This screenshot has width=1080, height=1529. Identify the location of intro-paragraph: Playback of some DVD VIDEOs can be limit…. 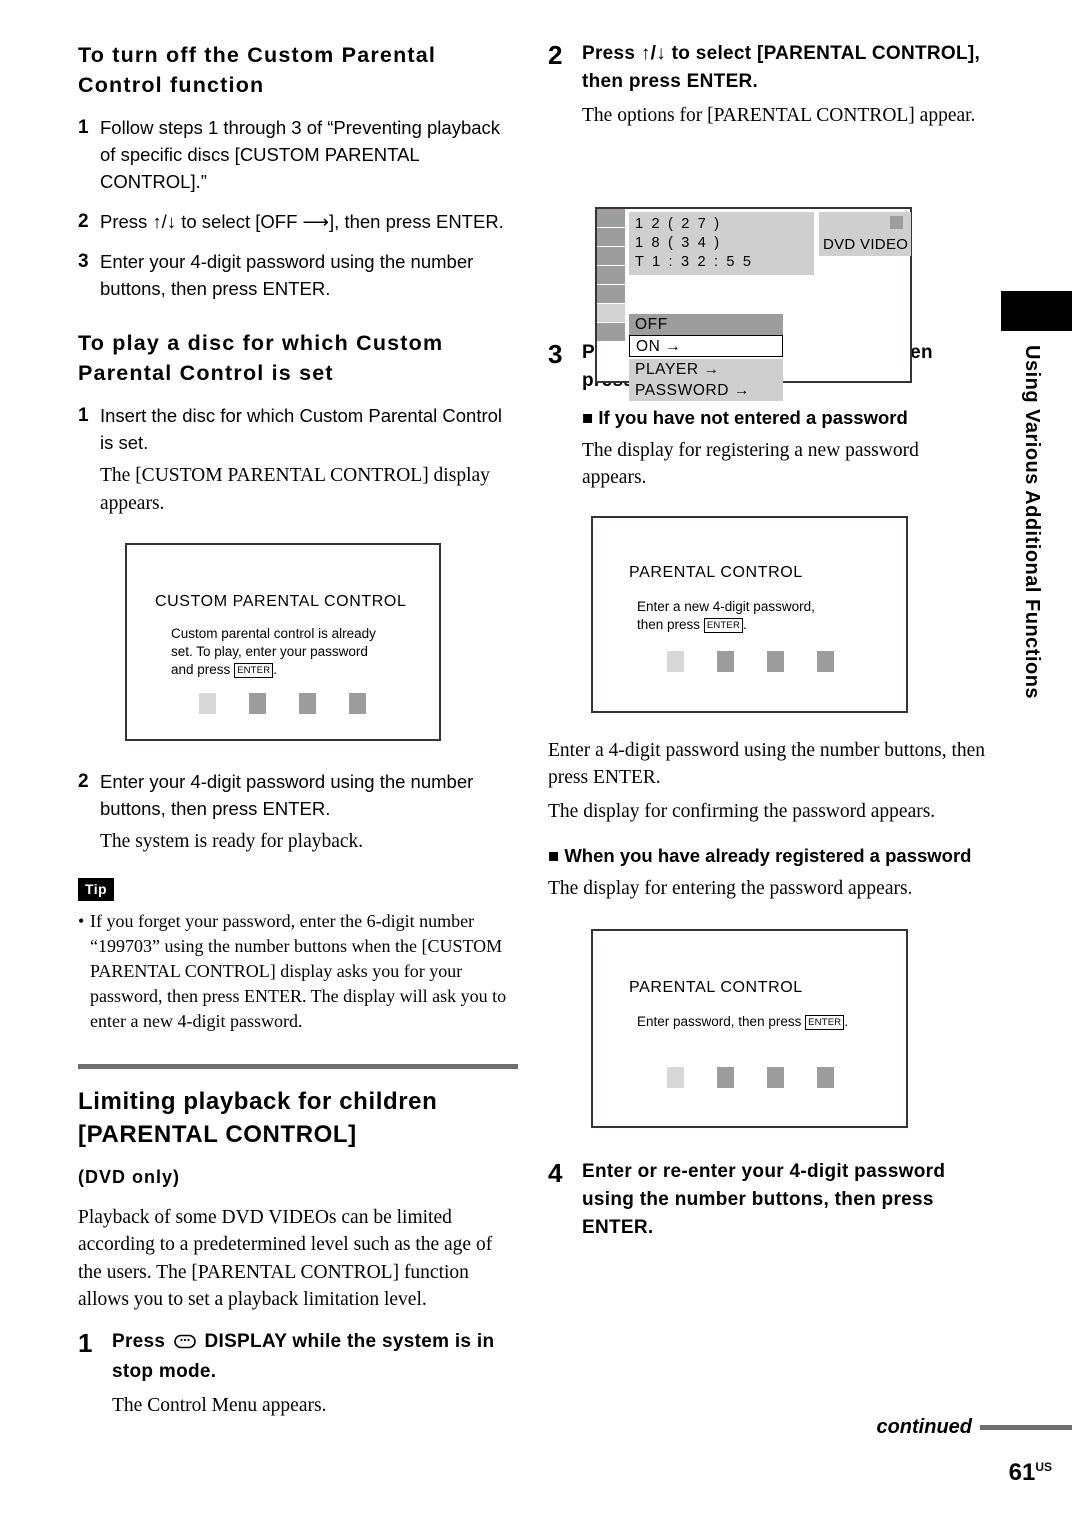
(285, 1258).